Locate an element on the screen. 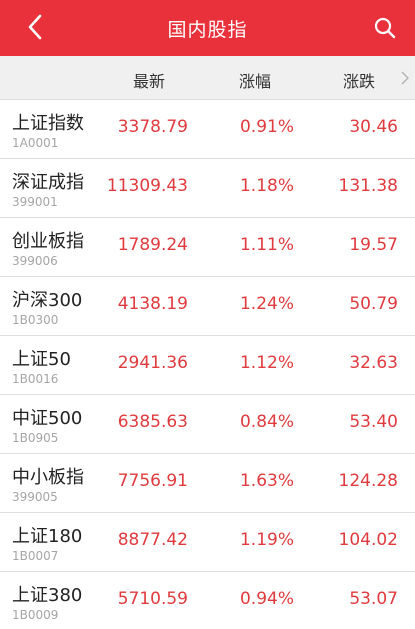 This screenshot has width=415, height=629. top-bar: 国内股指 is located at coordinates (207, 28).